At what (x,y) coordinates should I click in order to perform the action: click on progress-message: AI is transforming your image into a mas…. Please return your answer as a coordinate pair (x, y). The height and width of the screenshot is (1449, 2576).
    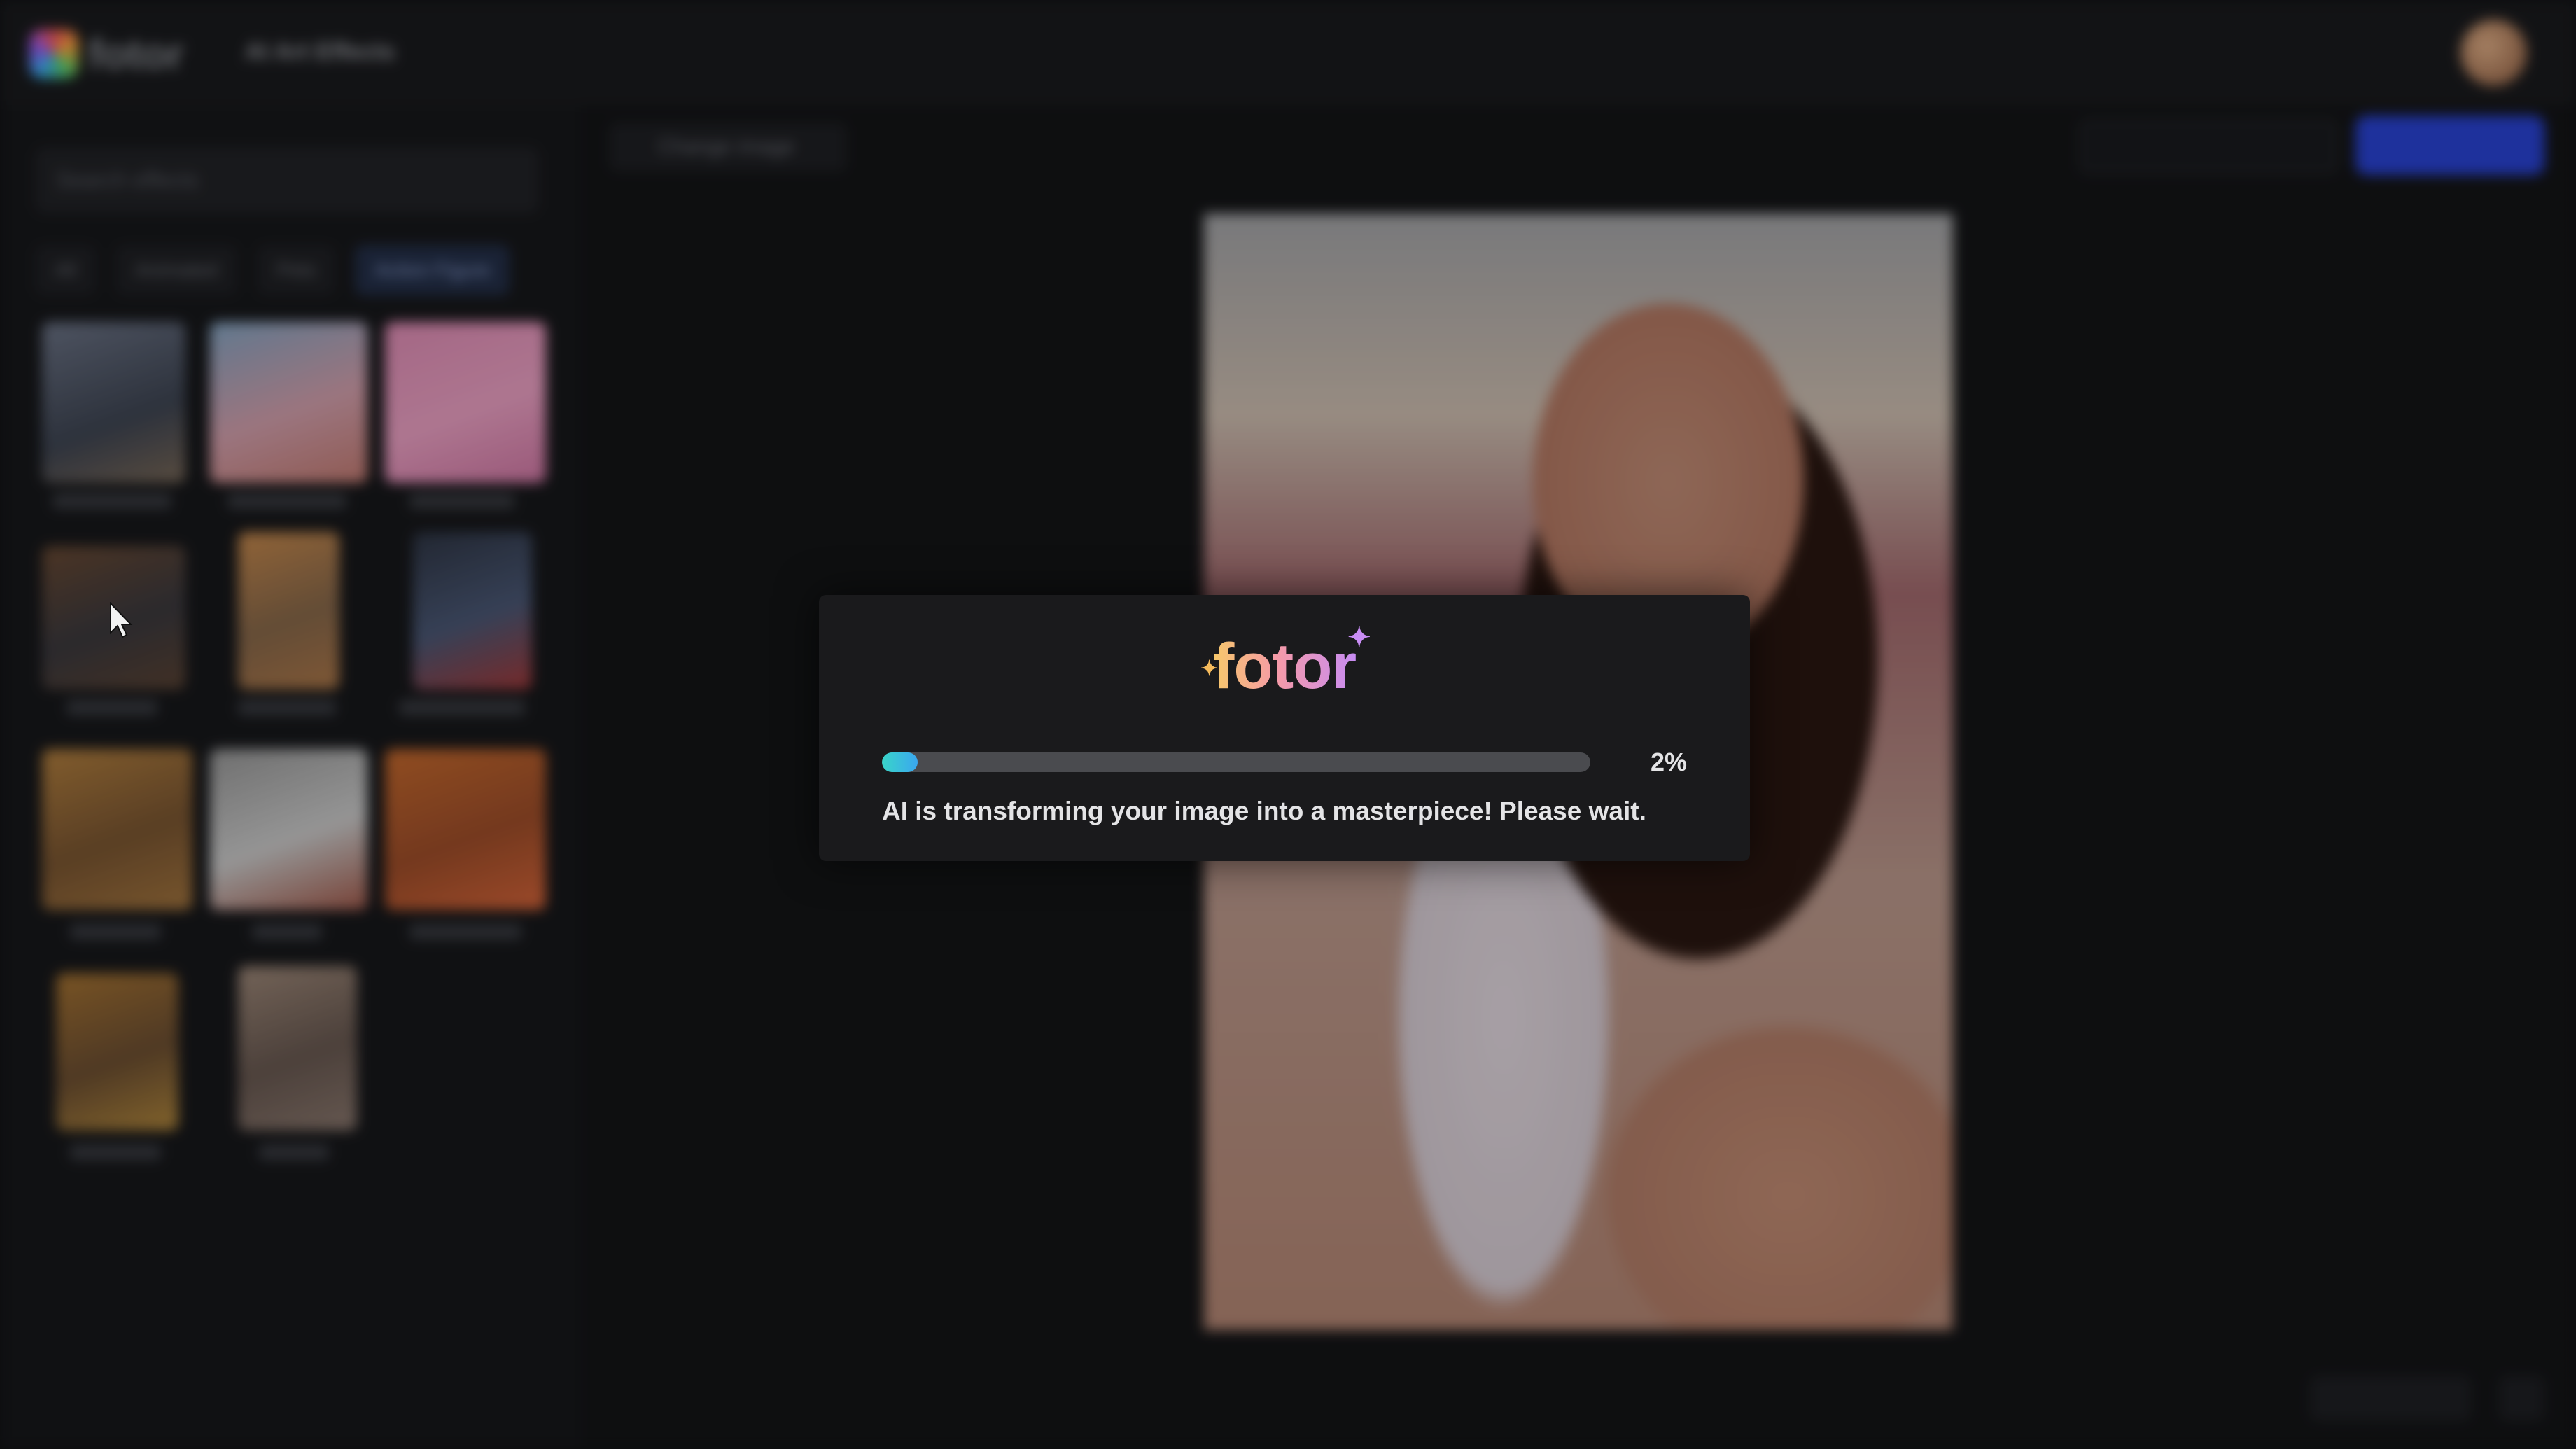
    Looking at the image, I should click on (1264, 811).